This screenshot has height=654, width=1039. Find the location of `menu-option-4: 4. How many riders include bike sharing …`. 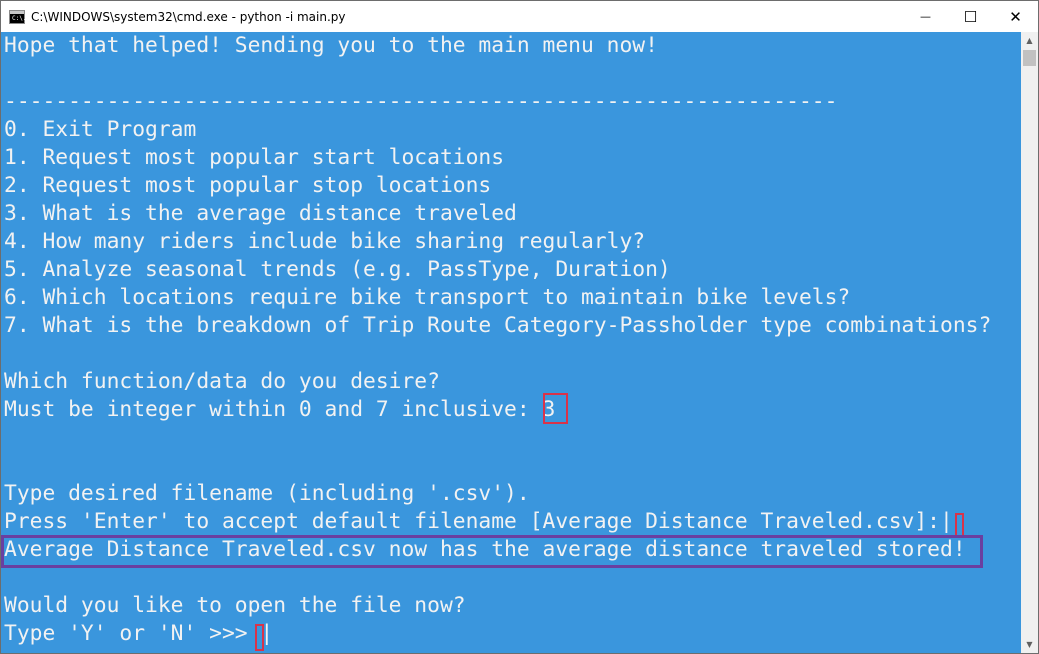

menu-option-4: 4. How many riders include bike sharing … is located at coordinates (325, 241).